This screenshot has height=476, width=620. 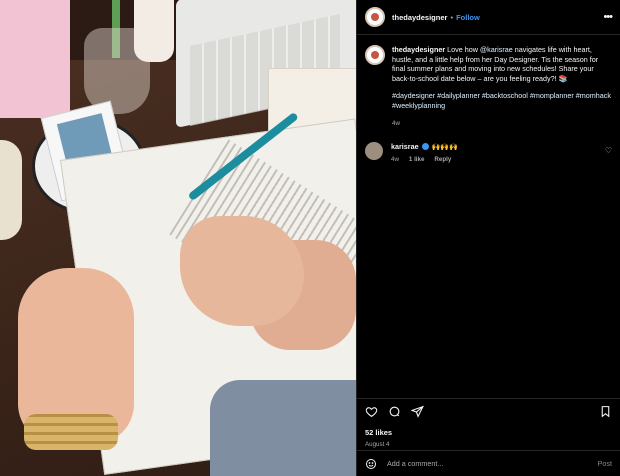 What do you see at coordinates (496, 49) in the screenshot?
I see `mention-link: @karisrae` at bounding box center [496, 49].